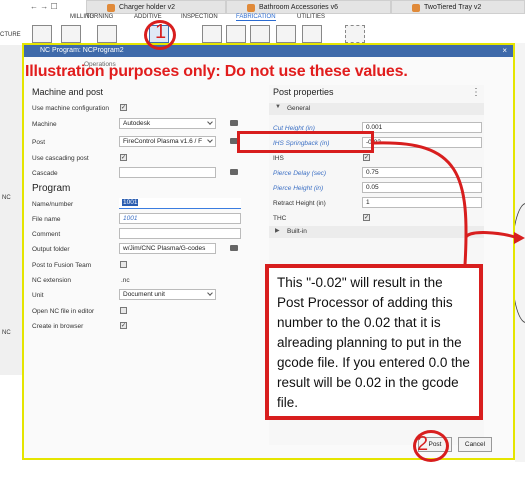  What do you see at coordinates (518, 253) in the screenshot?
I see `canvas-edge` at bounding box center [518, 253].